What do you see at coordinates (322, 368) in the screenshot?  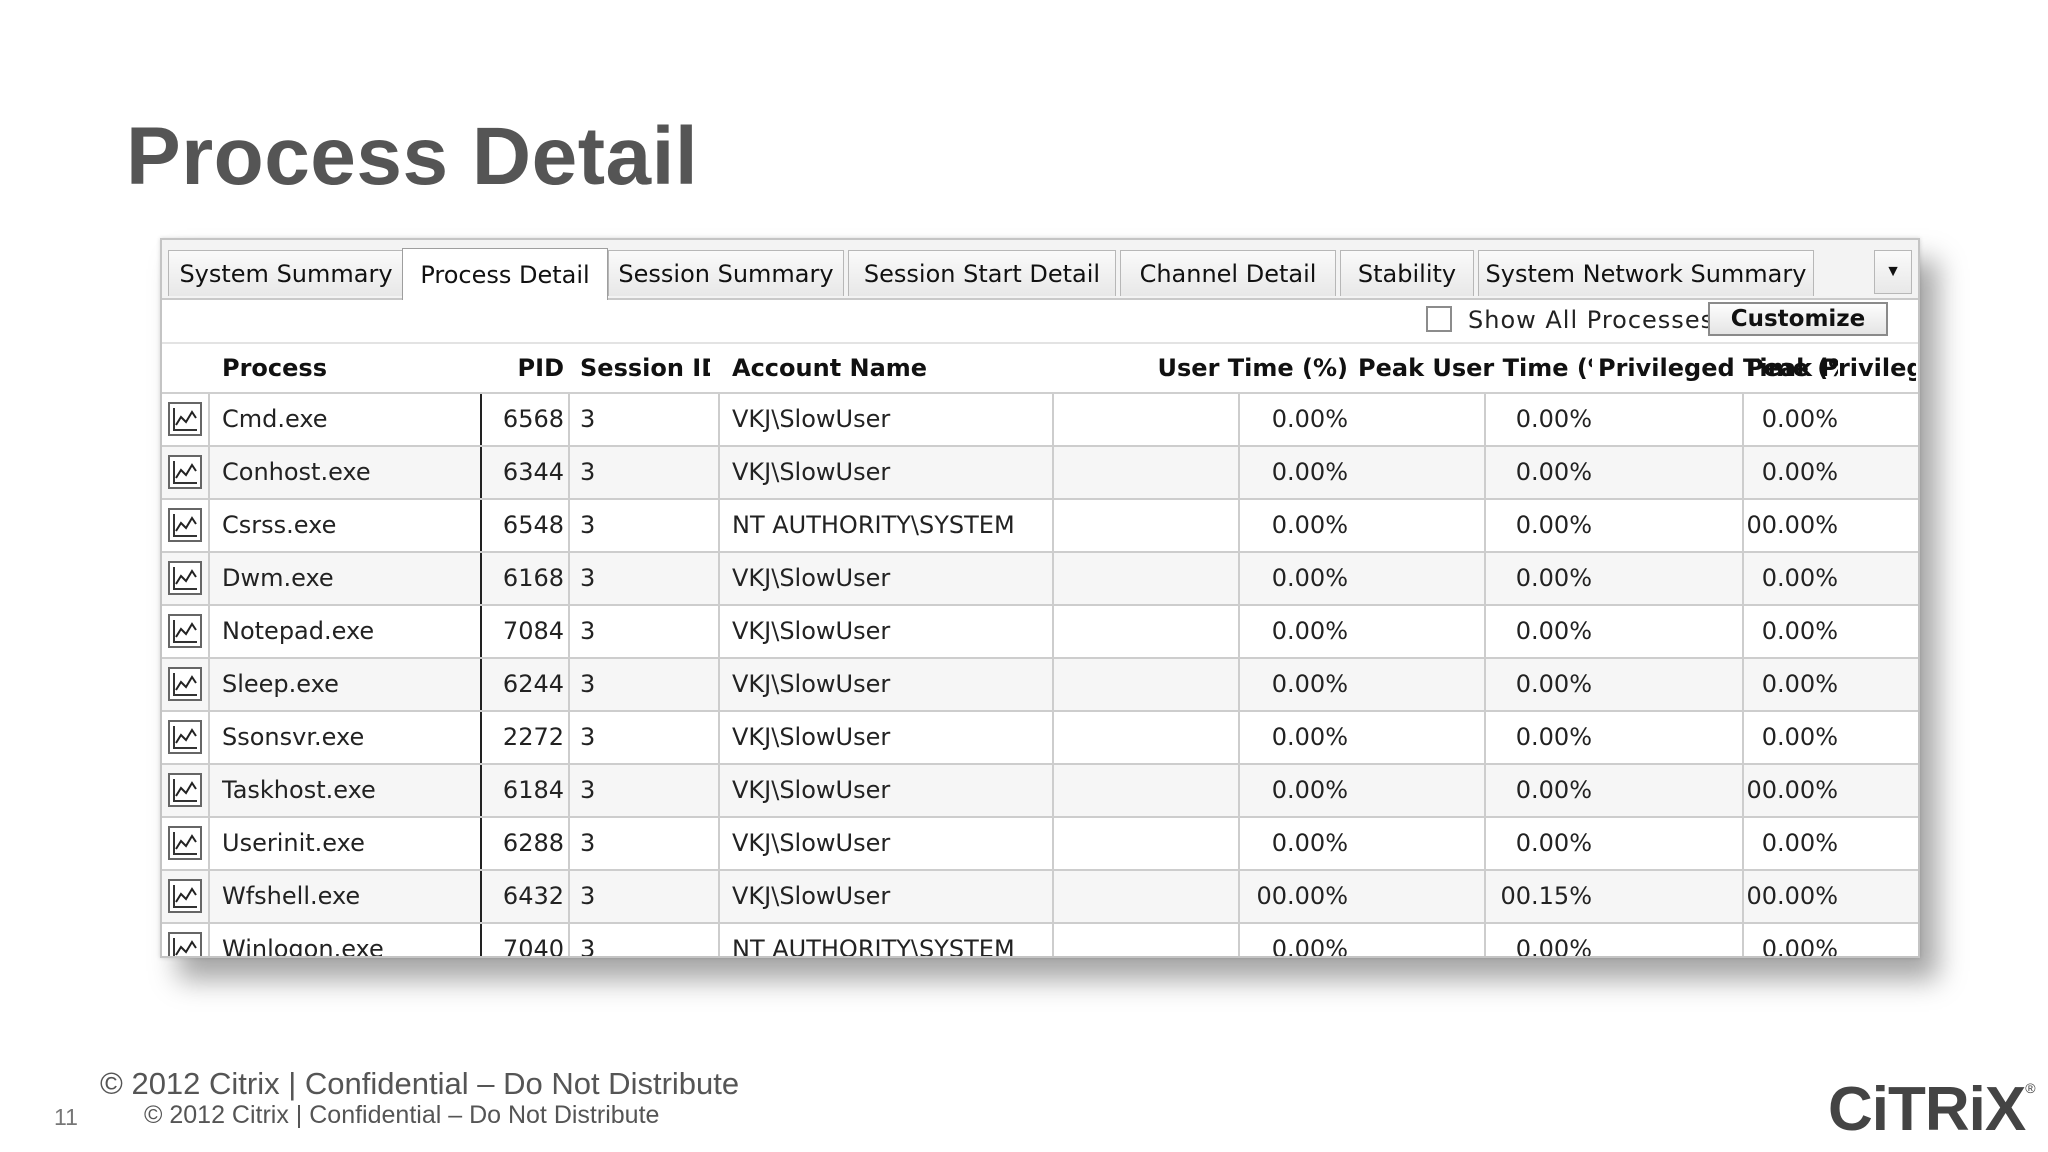 I see `column-header-process: Process` at bounding box center [322, 368].